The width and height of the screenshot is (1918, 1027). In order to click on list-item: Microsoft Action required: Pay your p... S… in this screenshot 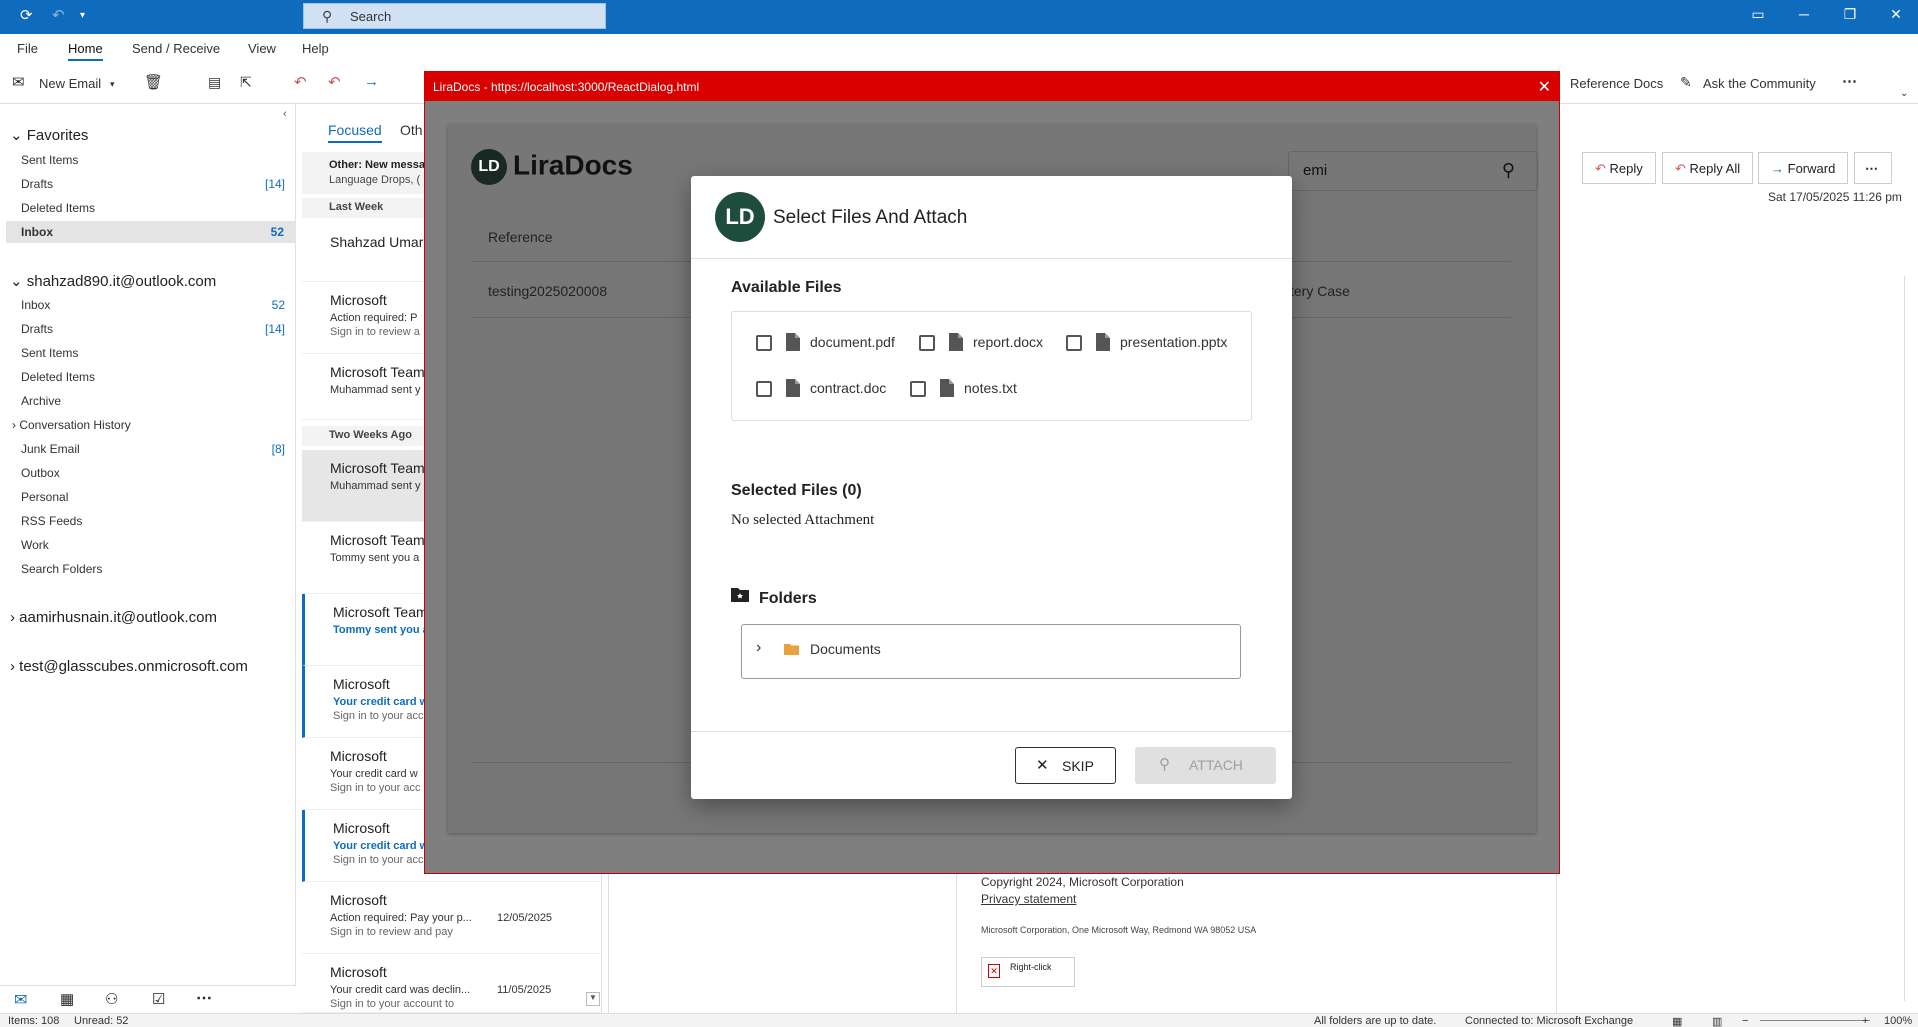, I will do `click(452, 918)`.